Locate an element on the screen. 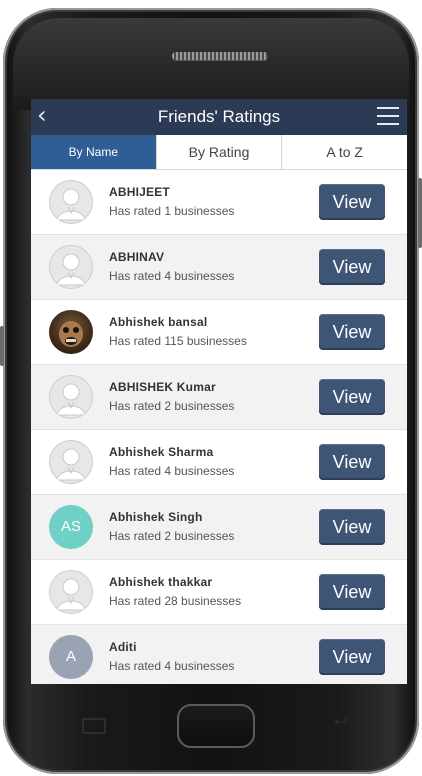 Image resolution: width=422 pixels, height=776 pixels. tab-by-rating: By Rating is located at coordinates (220, 152).